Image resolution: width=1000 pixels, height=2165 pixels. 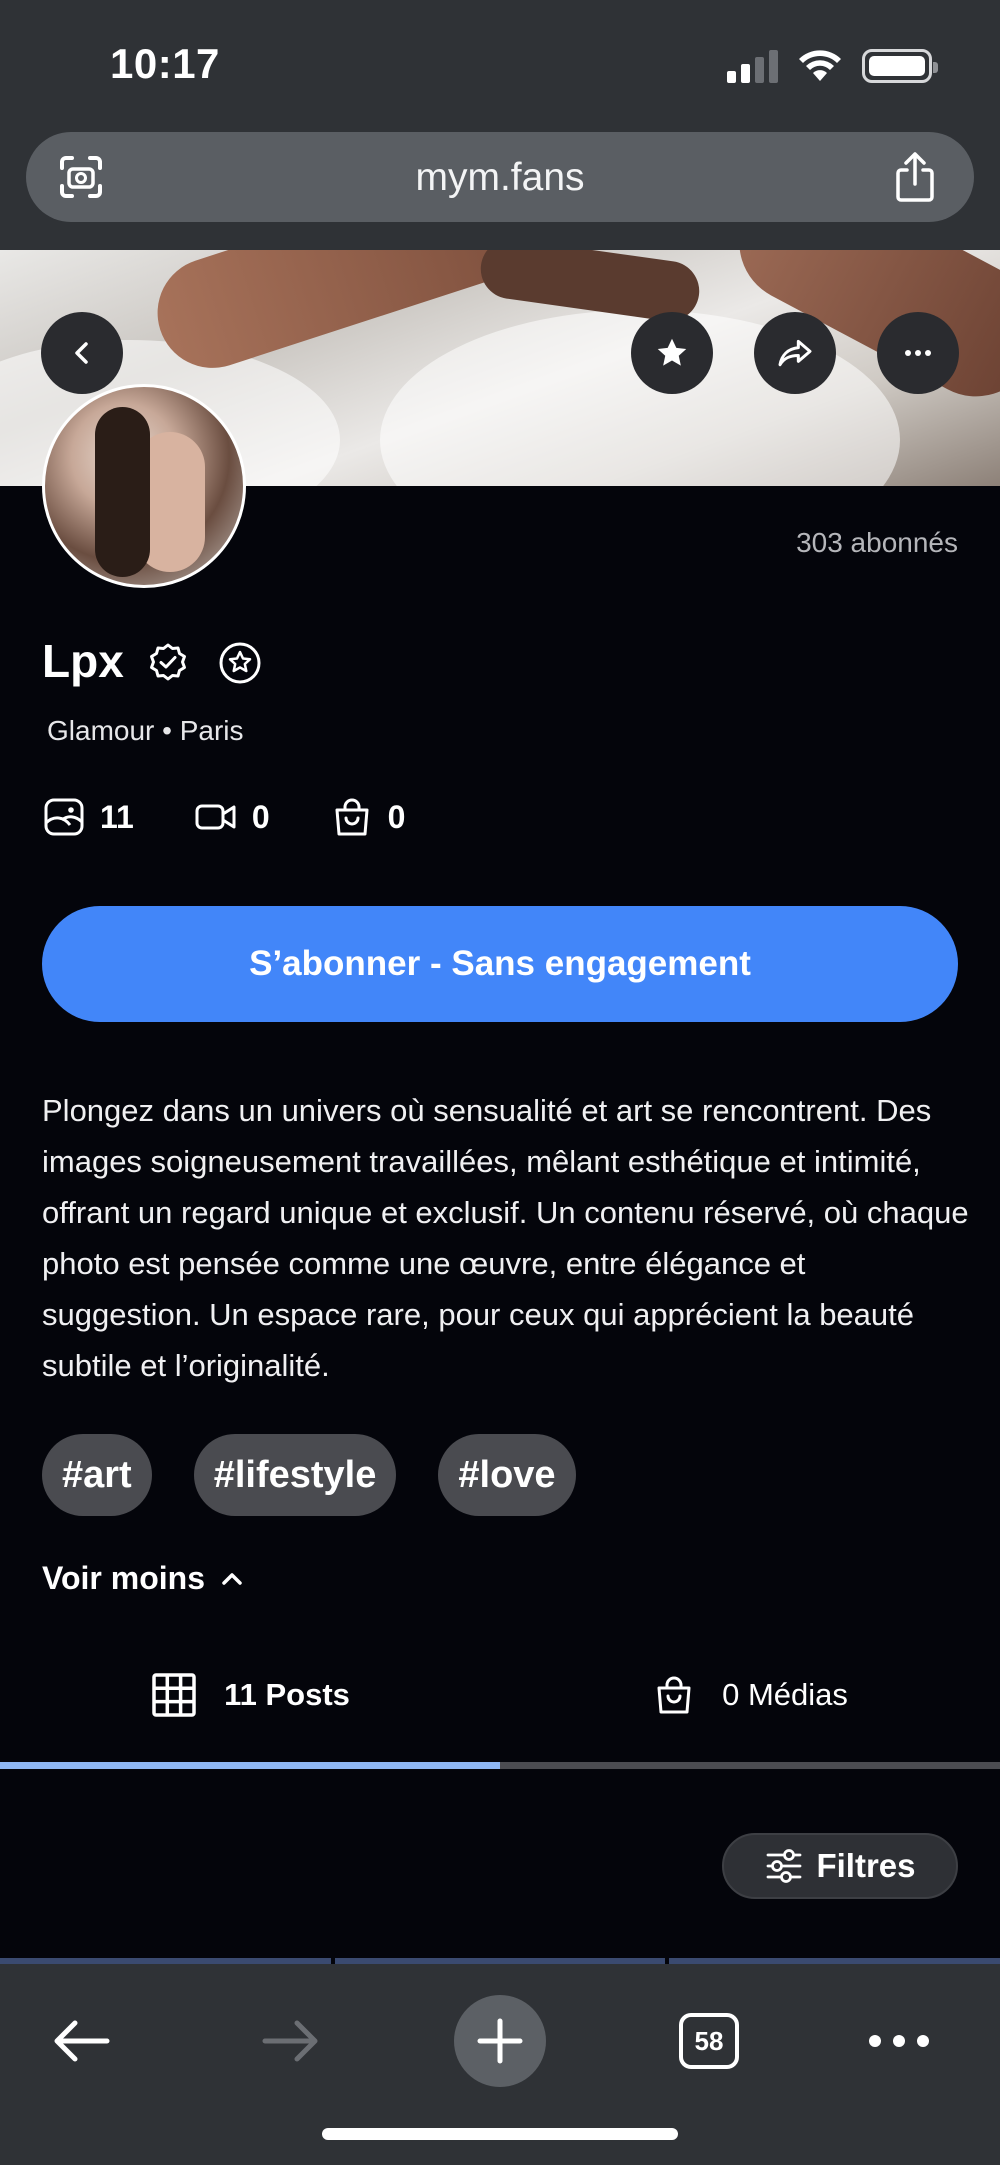 What do you see at coordinates (123, 1578) in the screenshot?
I see `show-less-label: Voir moins` at bounding box center [123, 1578].